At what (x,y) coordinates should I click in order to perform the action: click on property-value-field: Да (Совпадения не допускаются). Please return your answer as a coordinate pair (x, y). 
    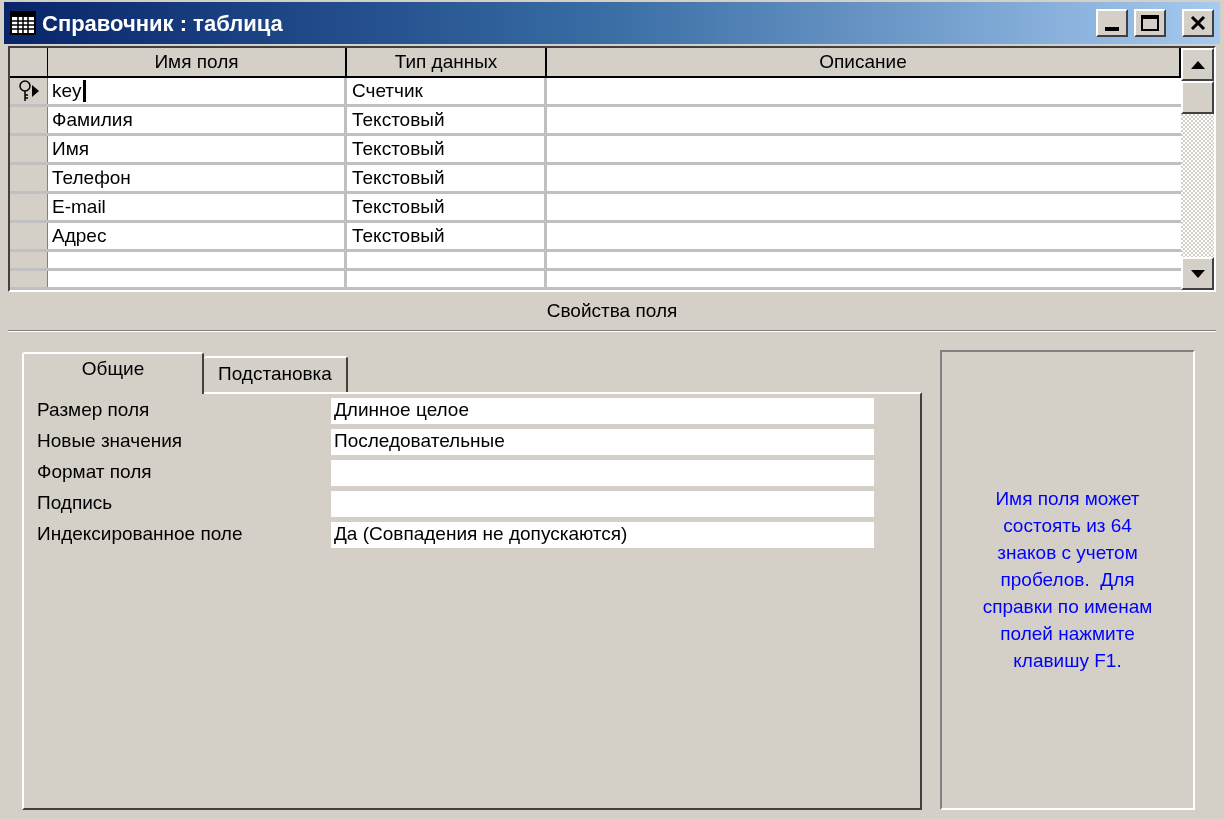
    Looking at the image, I should click on (602, 534).